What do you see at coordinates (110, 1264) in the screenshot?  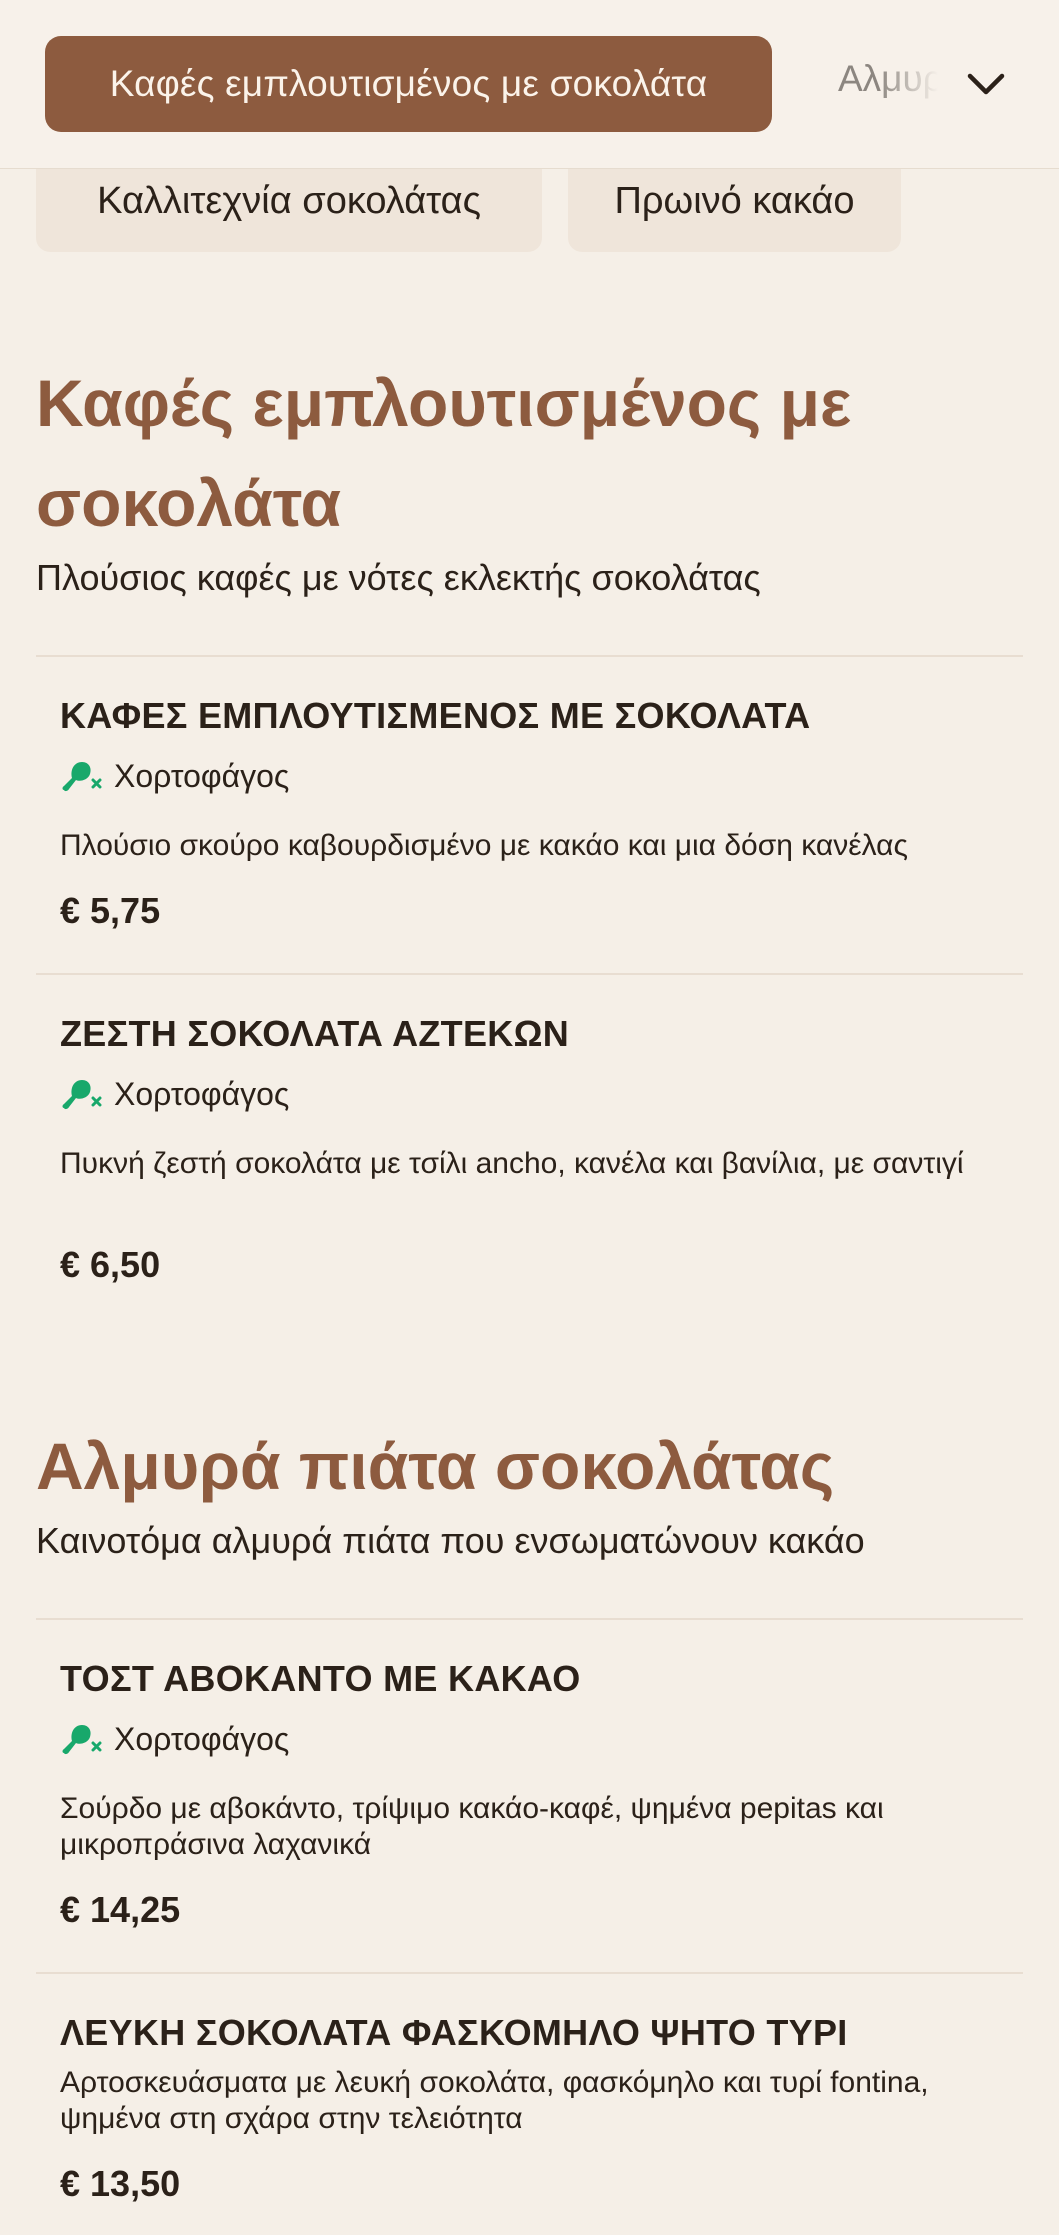 I see `menu-item-price: € 6,50` at bounding box center [110, 1264].